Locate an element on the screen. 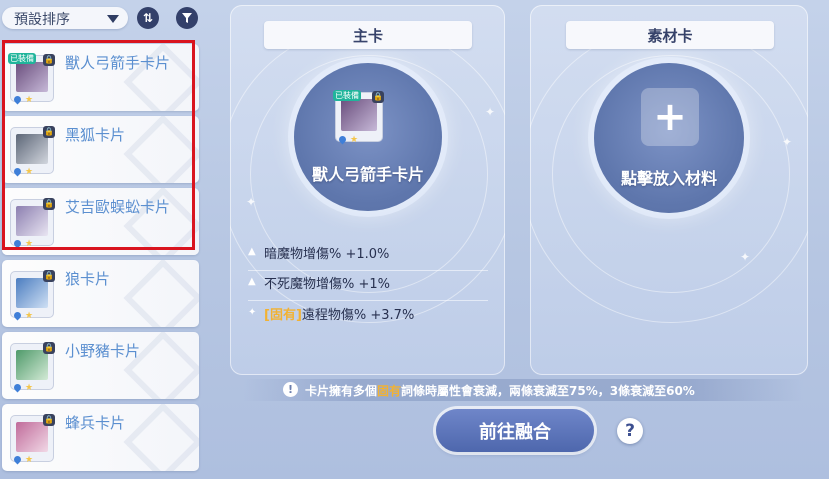 The height and width of the screenshot is (479, 829). stat-text: [固有]遠程物傷% +3.7% is located at coordinates (339, 313).